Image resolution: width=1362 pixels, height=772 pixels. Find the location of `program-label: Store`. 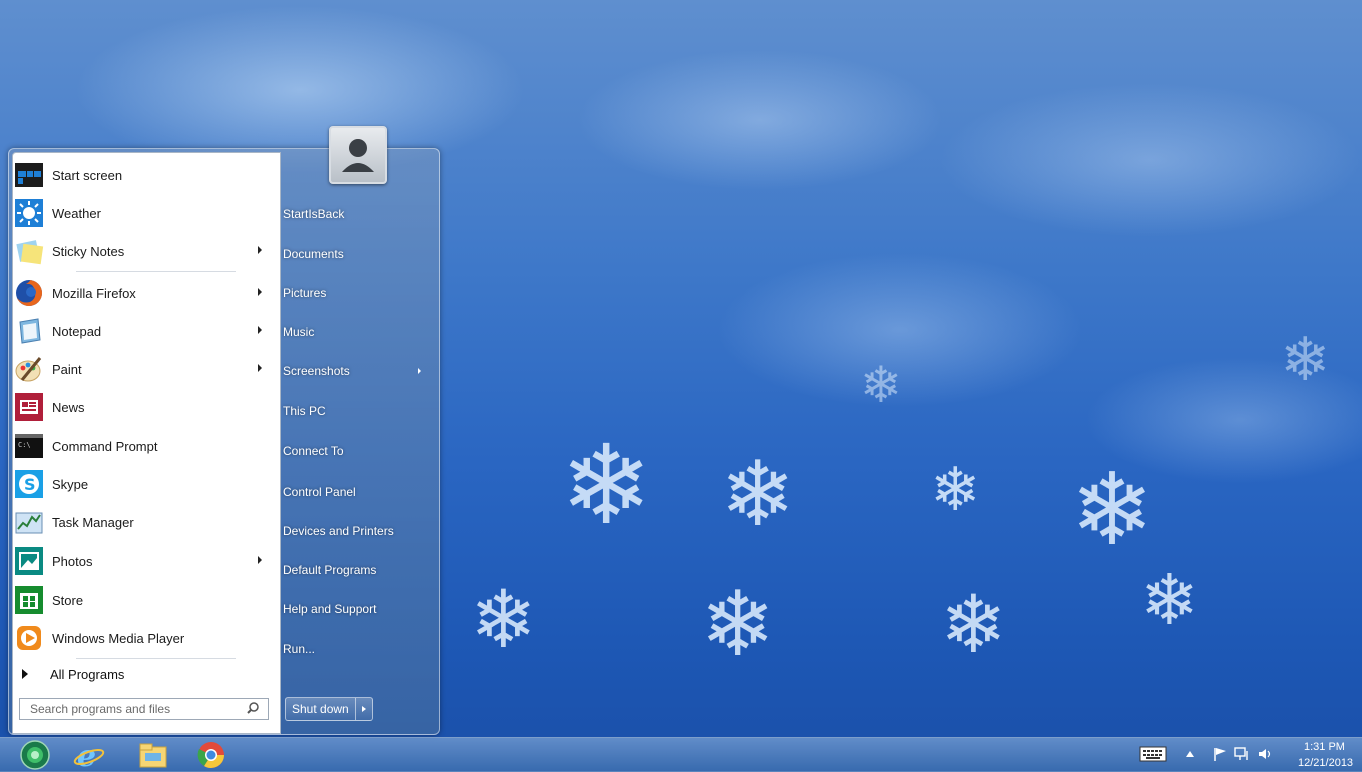

program-label: Store is located at coordinates (68, 600).